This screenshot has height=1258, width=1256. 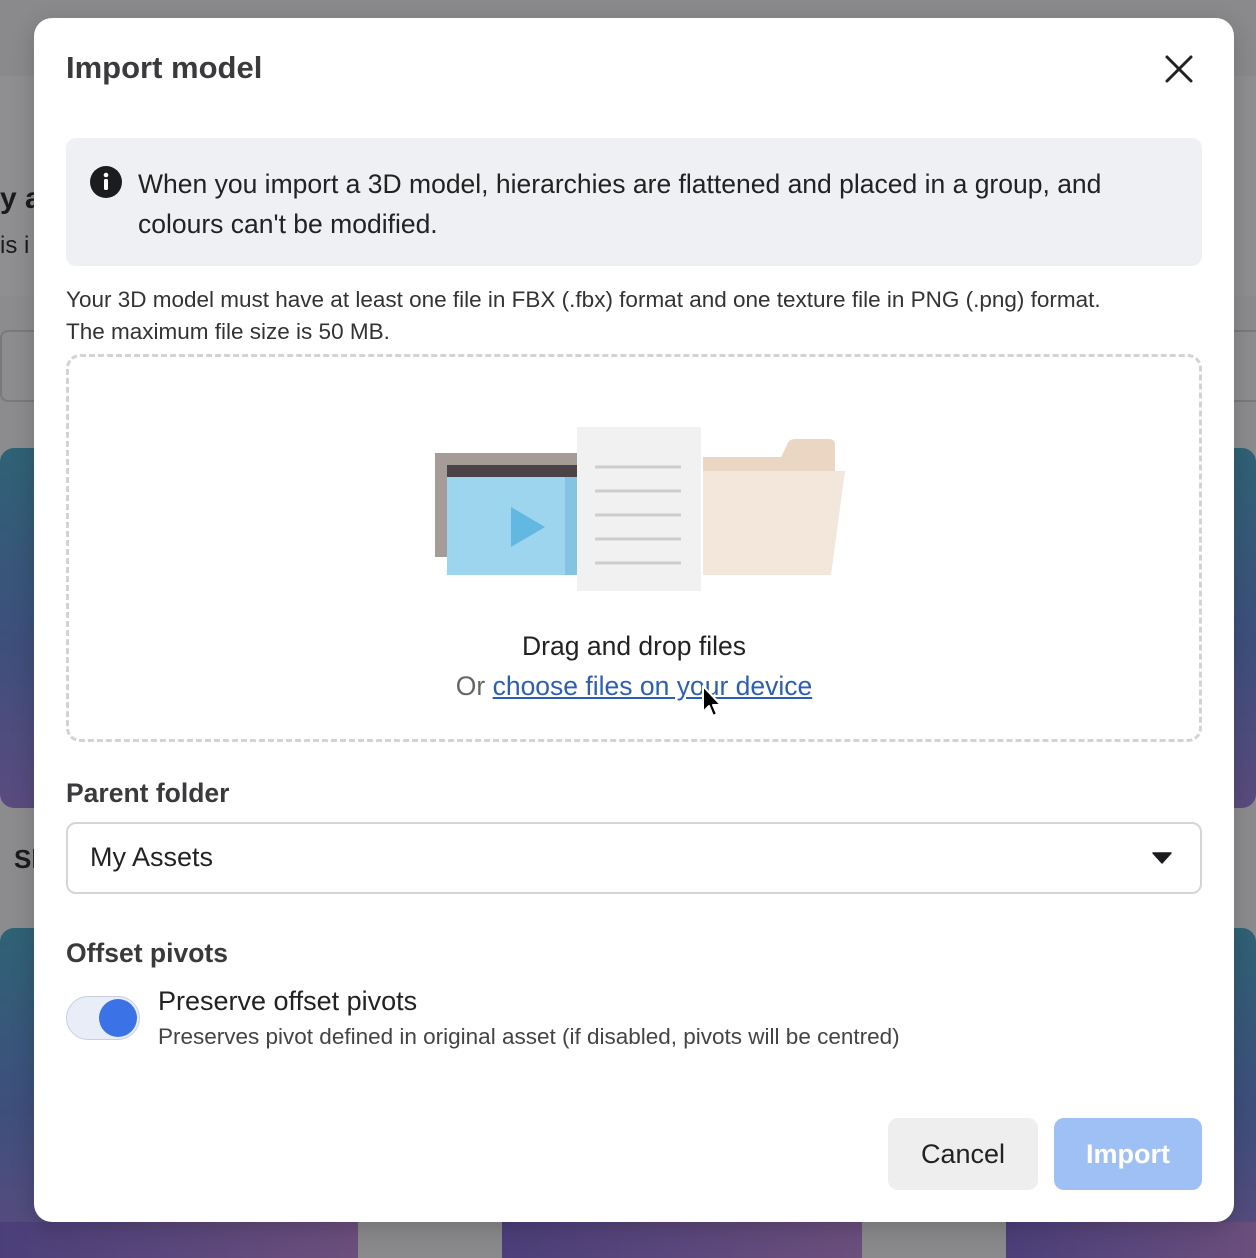 I want to click on parent-folder-select: My Assets, so click(x=634, y=858).